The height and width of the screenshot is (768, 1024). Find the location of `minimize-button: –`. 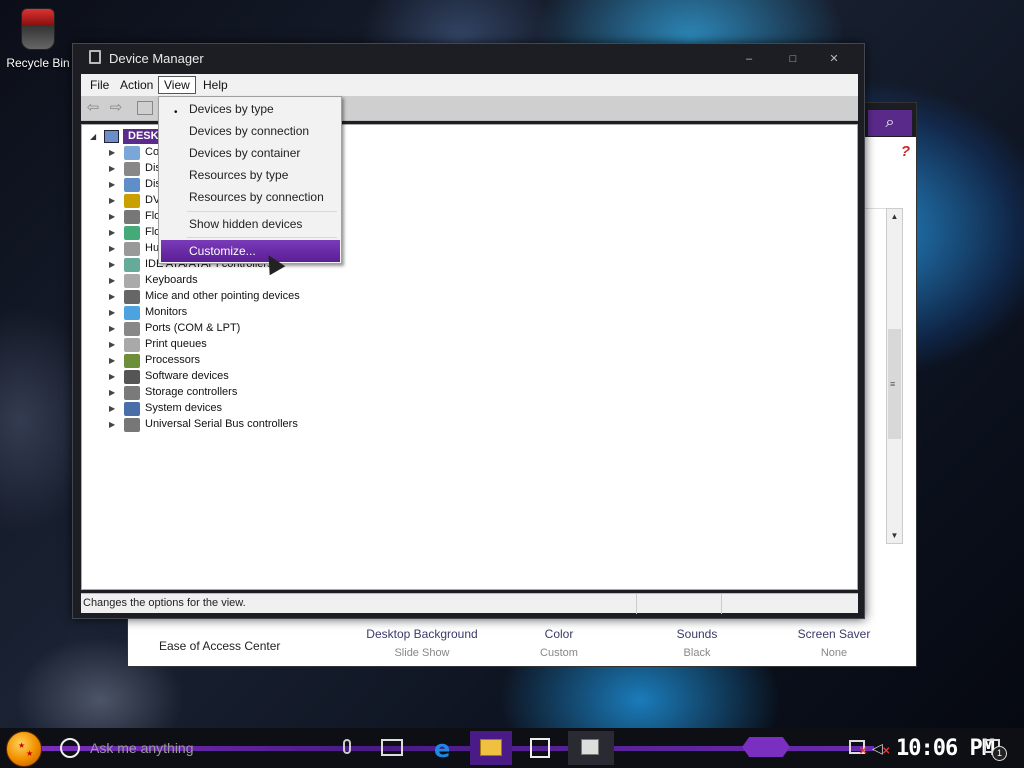

minimize-button: – is located at coordinates (749, 59).